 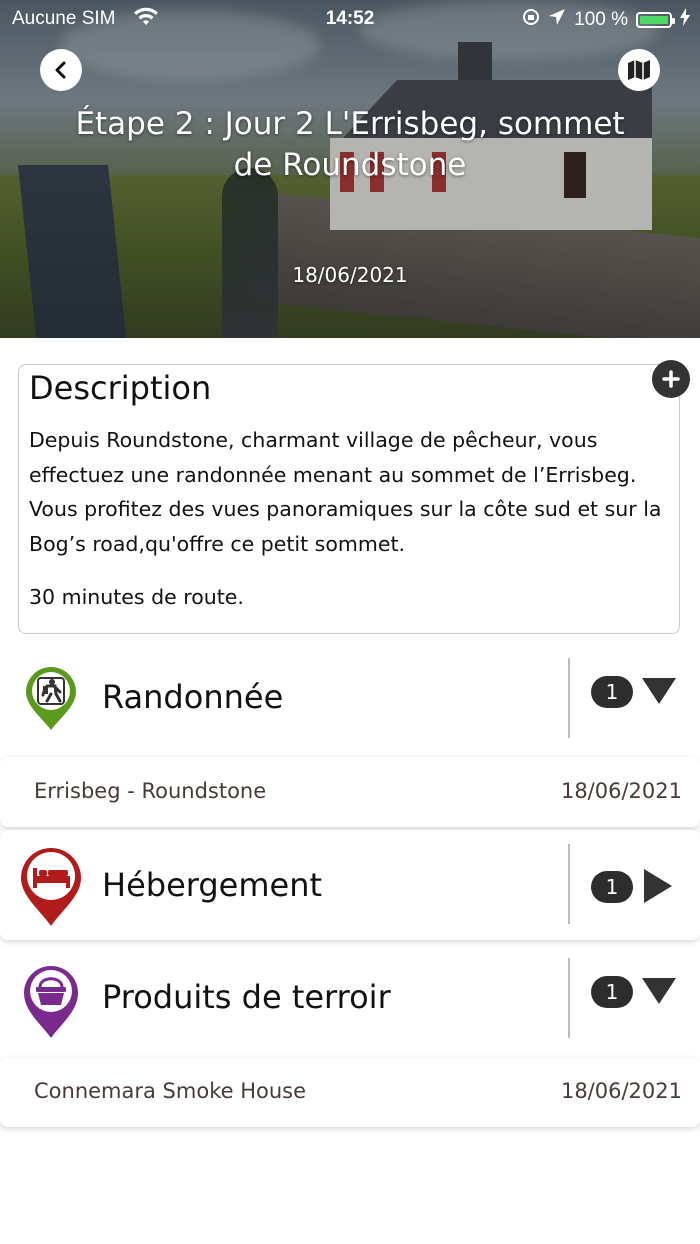 I want to click on plus-icon, so click(x=671, y=379).